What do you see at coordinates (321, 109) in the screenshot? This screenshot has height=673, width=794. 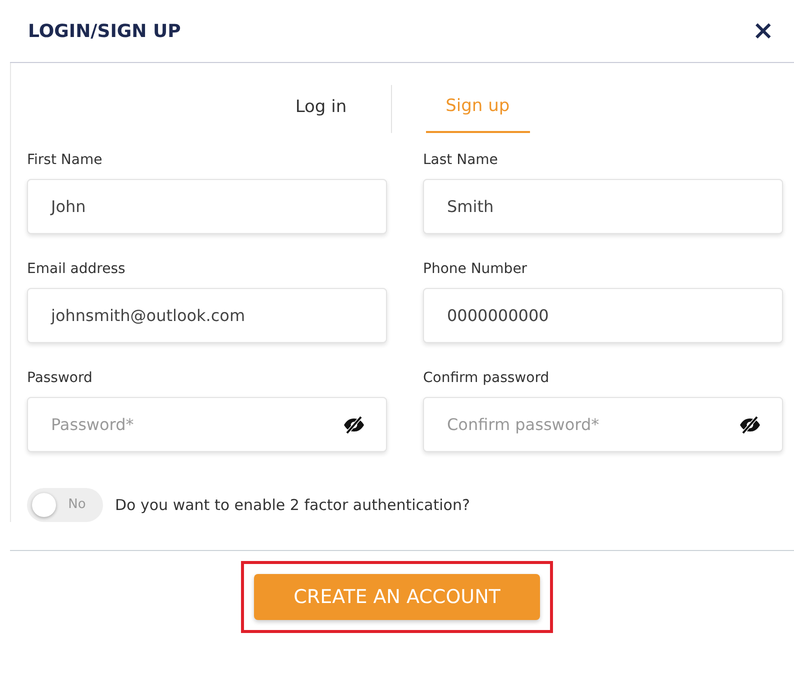 I see `tab: Log in` at bounding box center [321, 109].